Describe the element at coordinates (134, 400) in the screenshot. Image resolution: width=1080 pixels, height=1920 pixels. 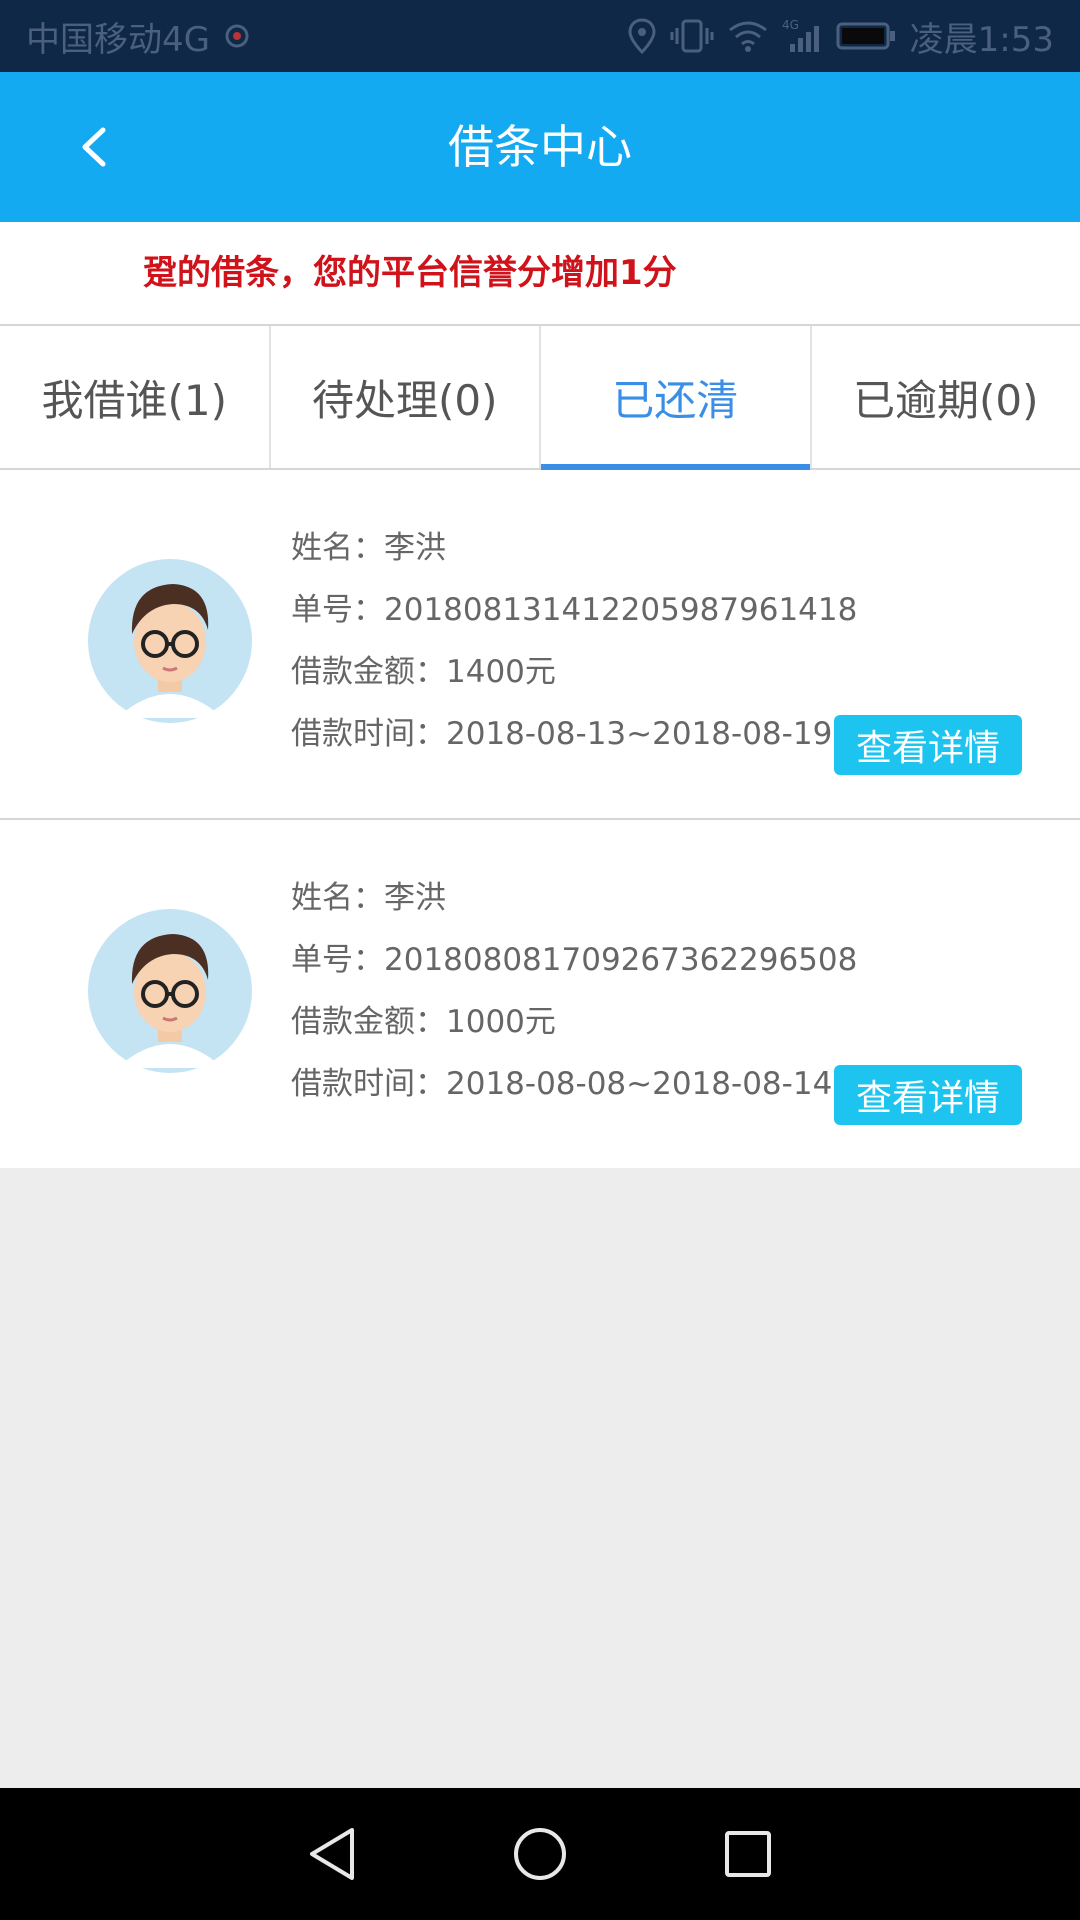
I see `tab-label: 我借谁(1)` at that location.